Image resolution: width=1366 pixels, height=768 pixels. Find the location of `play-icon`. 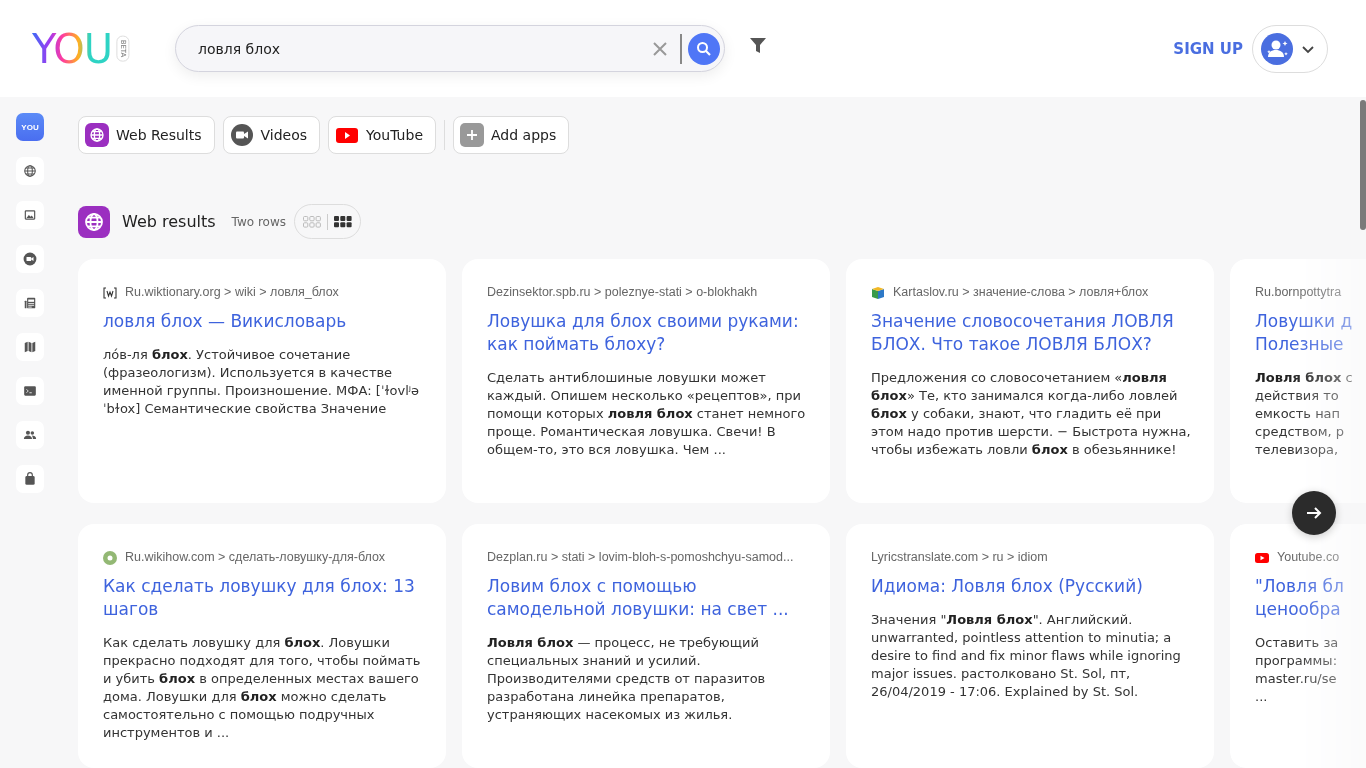

play-icon is located at coordinates (1262, 557).